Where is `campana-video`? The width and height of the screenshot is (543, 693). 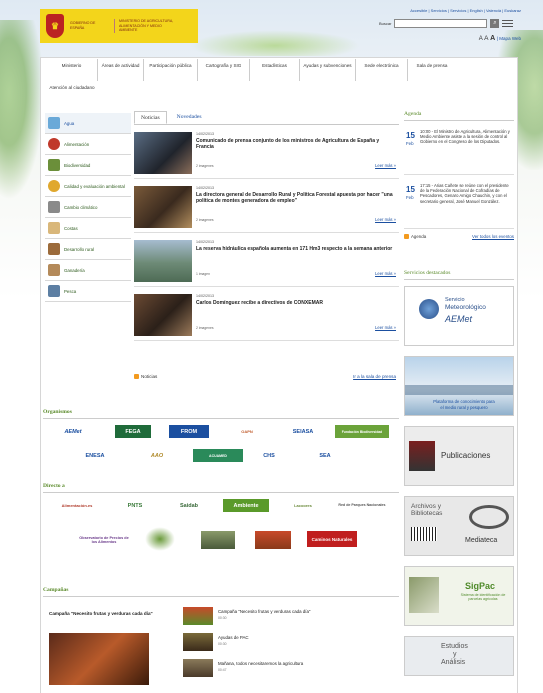
campana-video is located at coordinates (99, 659).